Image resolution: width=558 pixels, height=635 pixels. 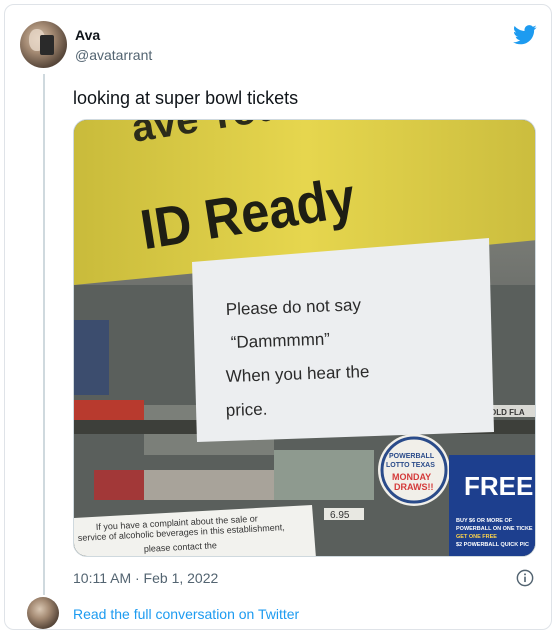 What do you see at coordinates (186, 614) in the screenshot?
I see `read-full-conversation-link: Read the full conversation on Twitter` at bounding box center [186, 614].